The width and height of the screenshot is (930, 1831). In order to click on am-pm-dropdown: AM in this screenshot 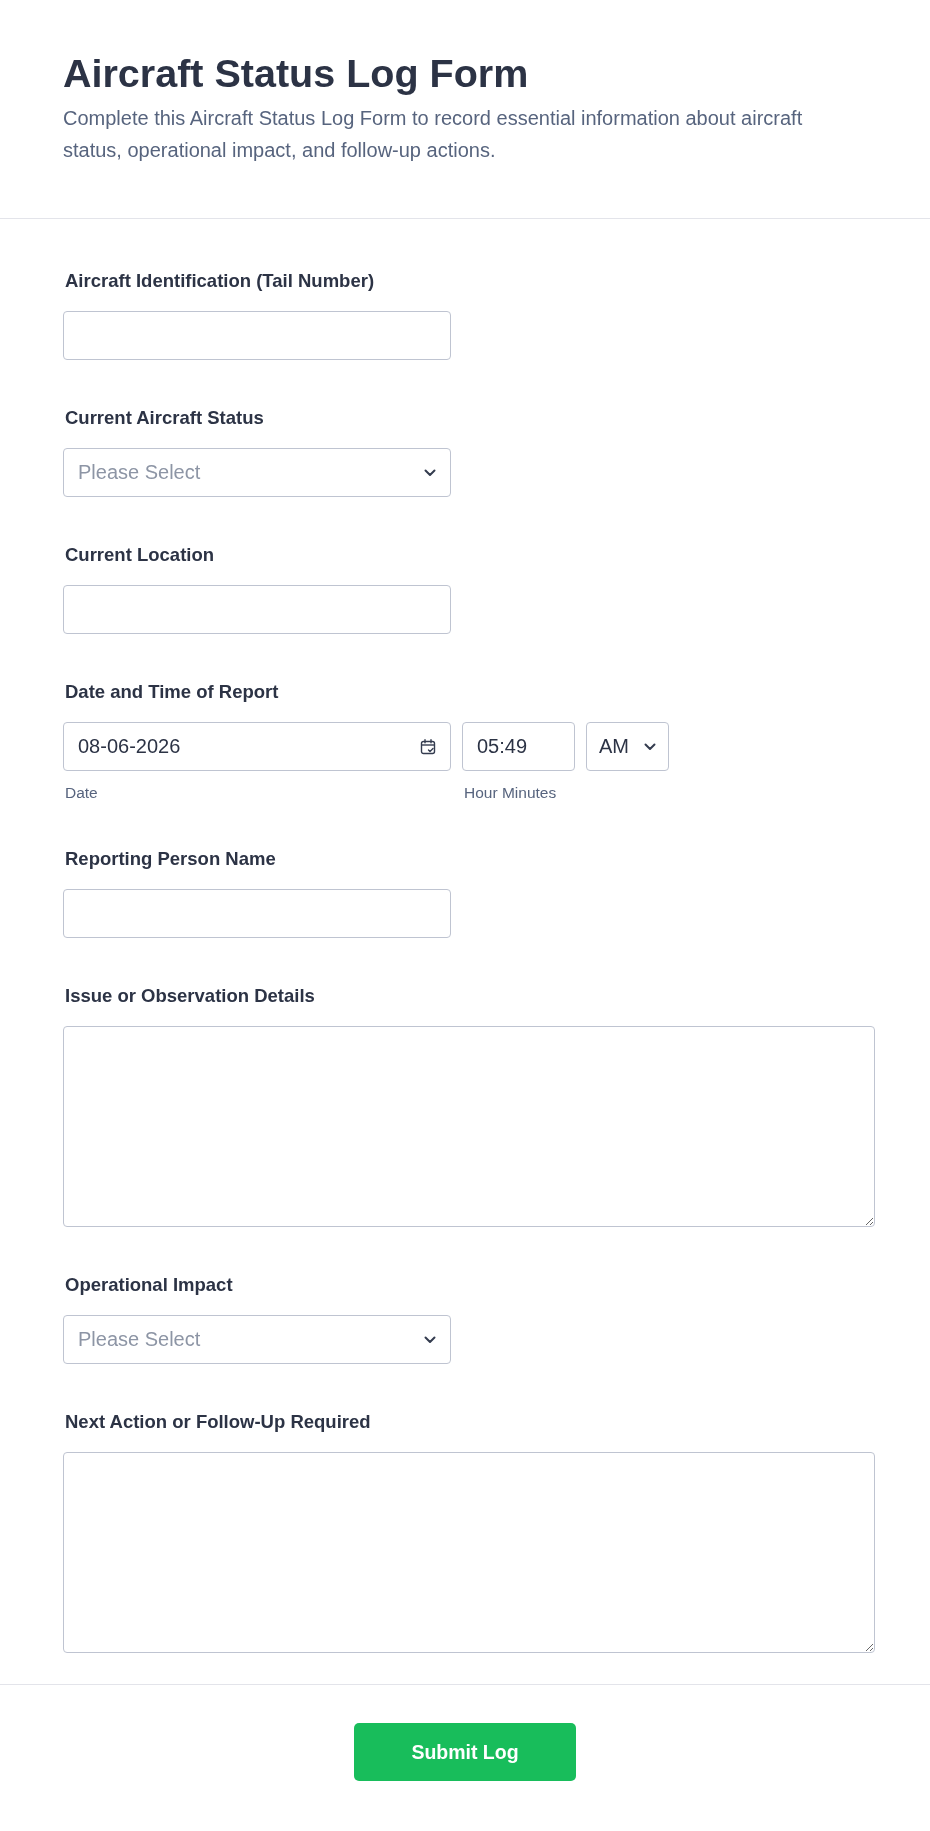, I will do `click(627, 746)`.